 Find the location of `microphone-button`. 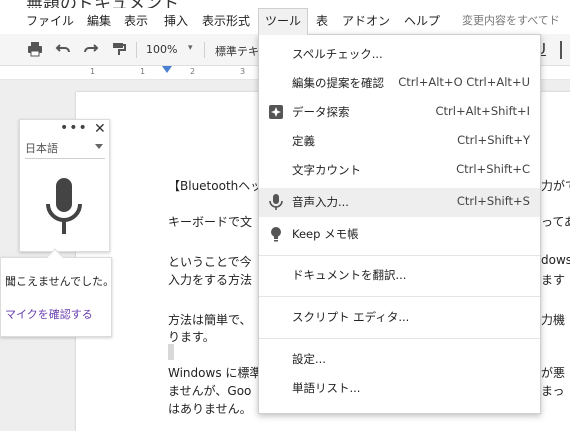

microphone-button is located at coordinates (64, 208).